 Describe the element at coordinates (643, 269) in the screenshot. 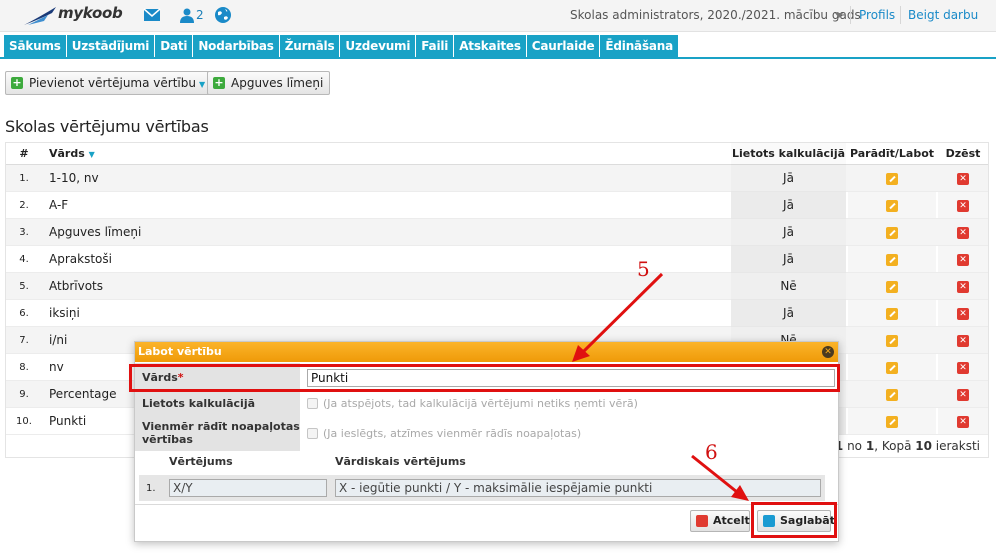

I see `annotation-step-5: 5` at that location.